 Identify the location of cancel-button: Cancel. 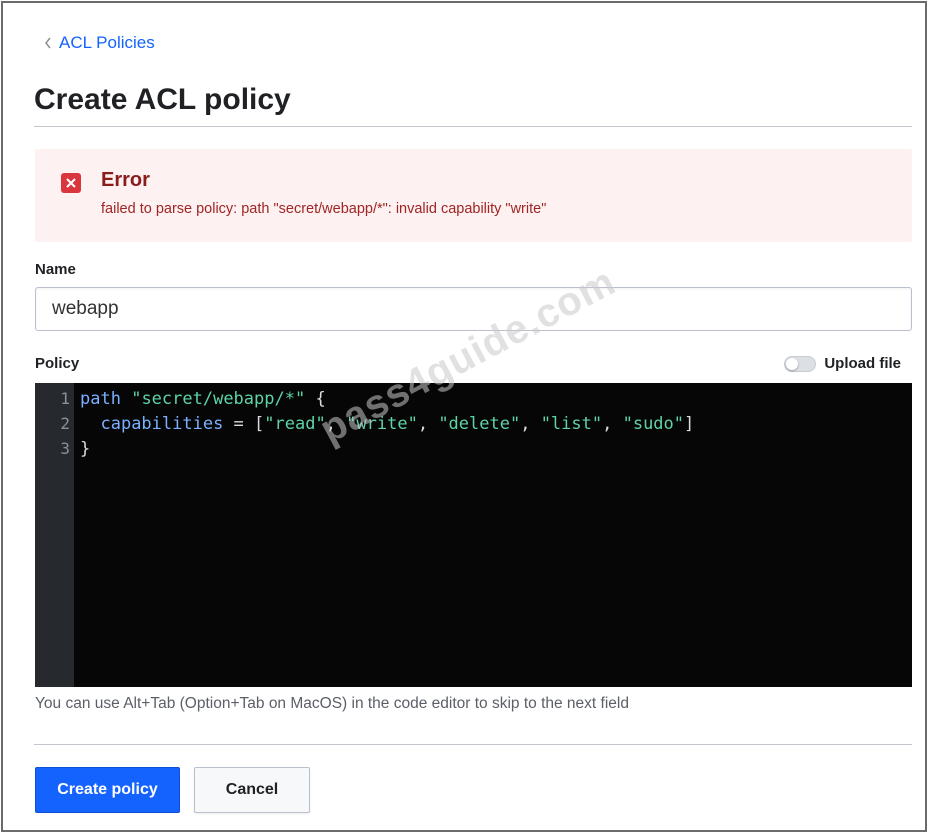
(252, 790).